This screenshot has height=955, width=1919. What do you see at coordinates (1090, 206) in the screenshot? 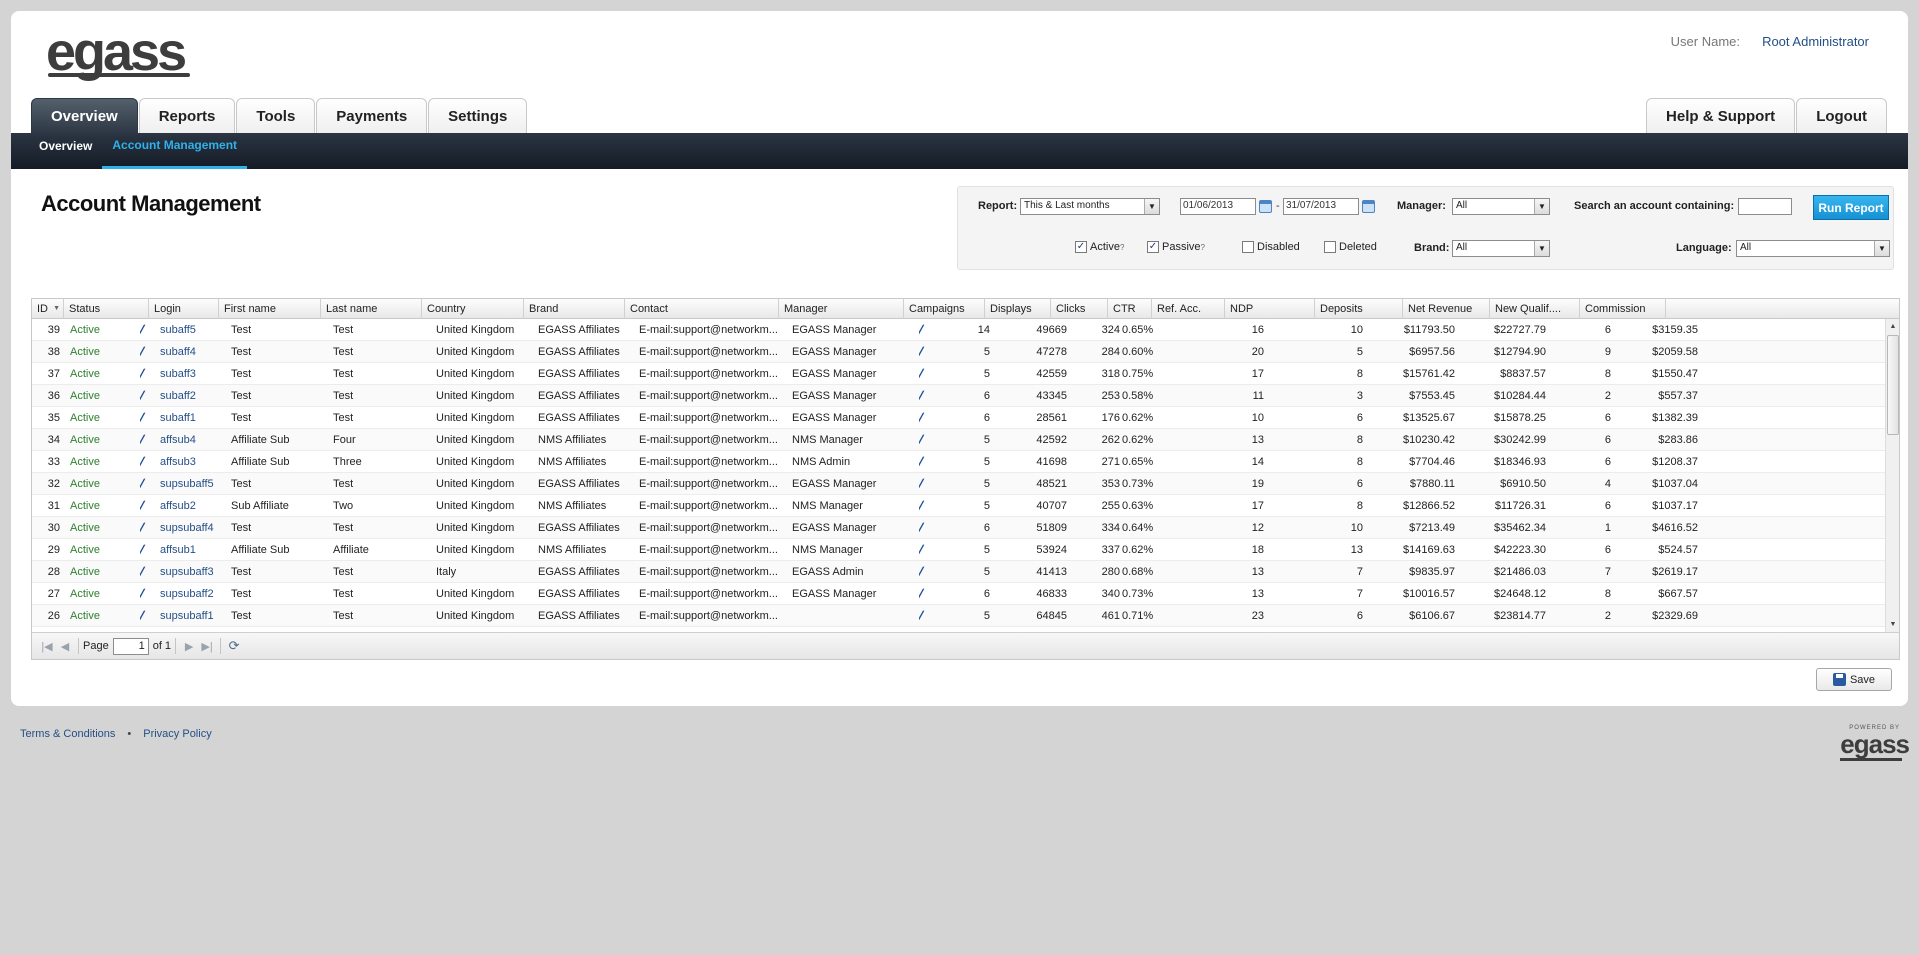
I see `report-select: This & Last months ▼` at bounding box center [1090, 206].